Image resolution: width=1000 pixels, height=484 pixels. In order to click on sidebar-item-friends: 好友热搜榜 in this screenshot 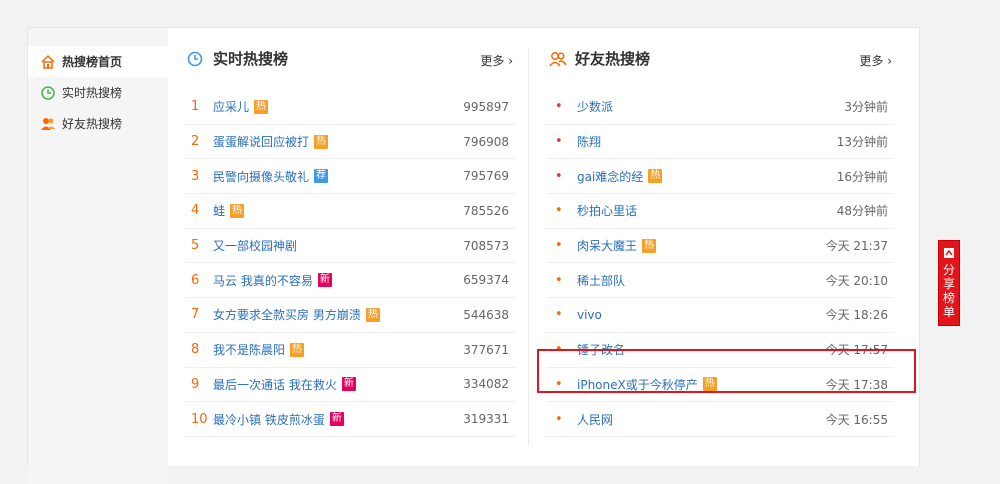, I will do `click(98, 123)`.